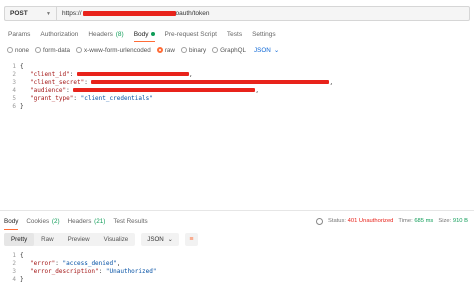 The width and height of the screenshot is (474, 292). I want to click on url-suffix: oauth/token, so click(192, 13).